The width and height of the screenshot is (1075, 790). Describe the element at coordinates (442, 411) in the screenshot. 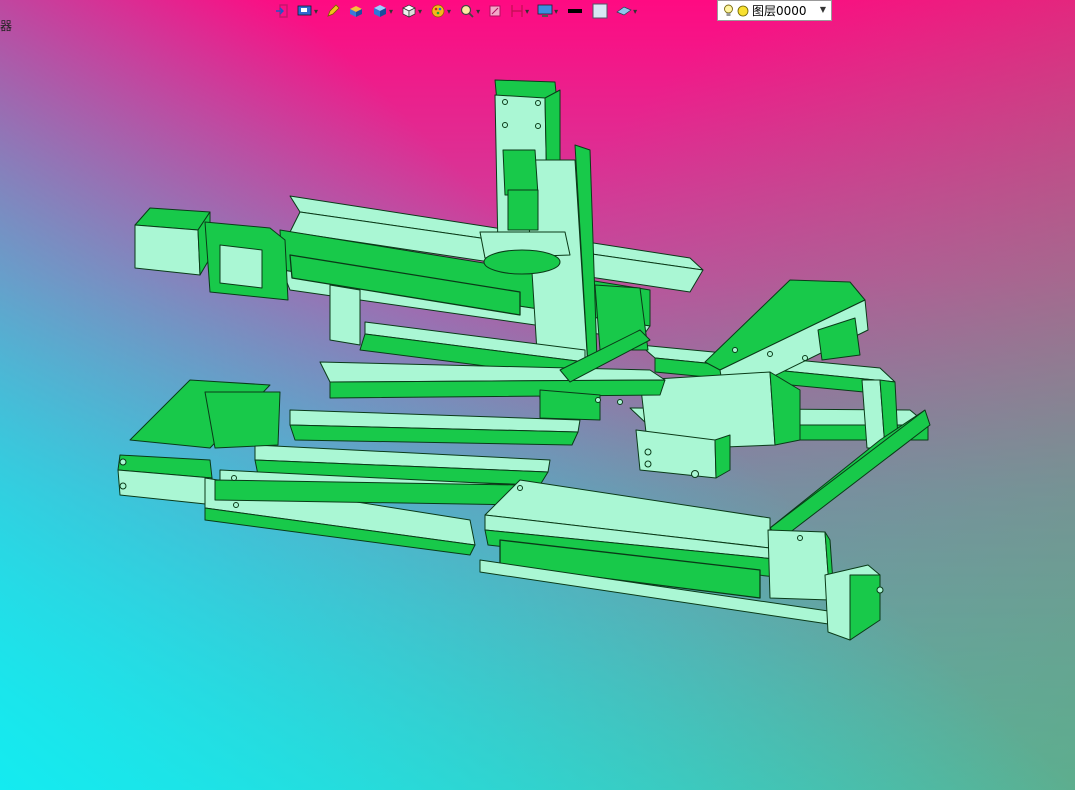

I see `tray-stack` at that location.